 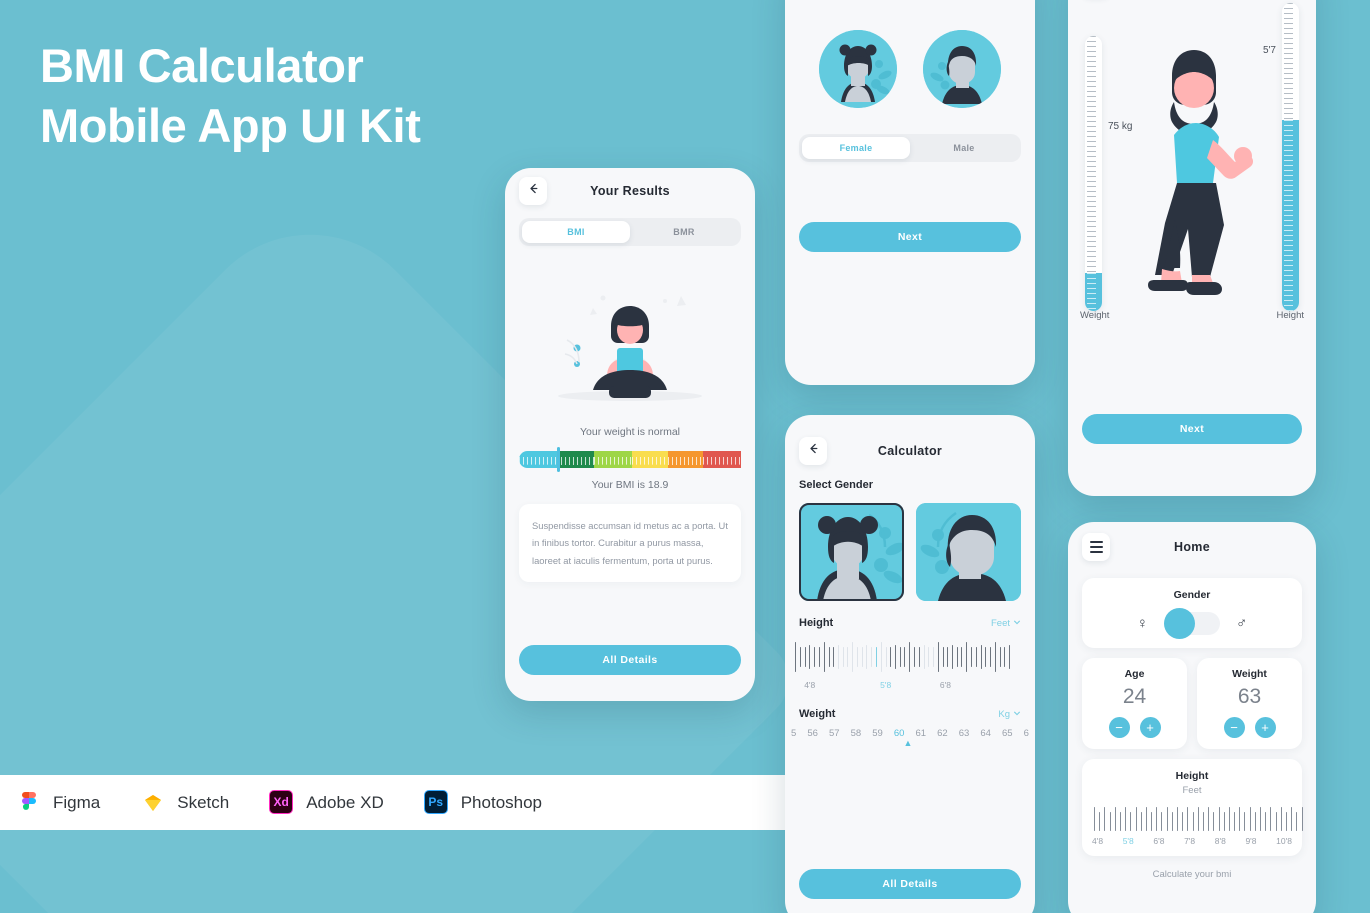 What do you see at coordinates (482, 802) in the screenshot?
I see `tool-item-photoshop: Ps Photoshop` at bounding box center [482, 802].